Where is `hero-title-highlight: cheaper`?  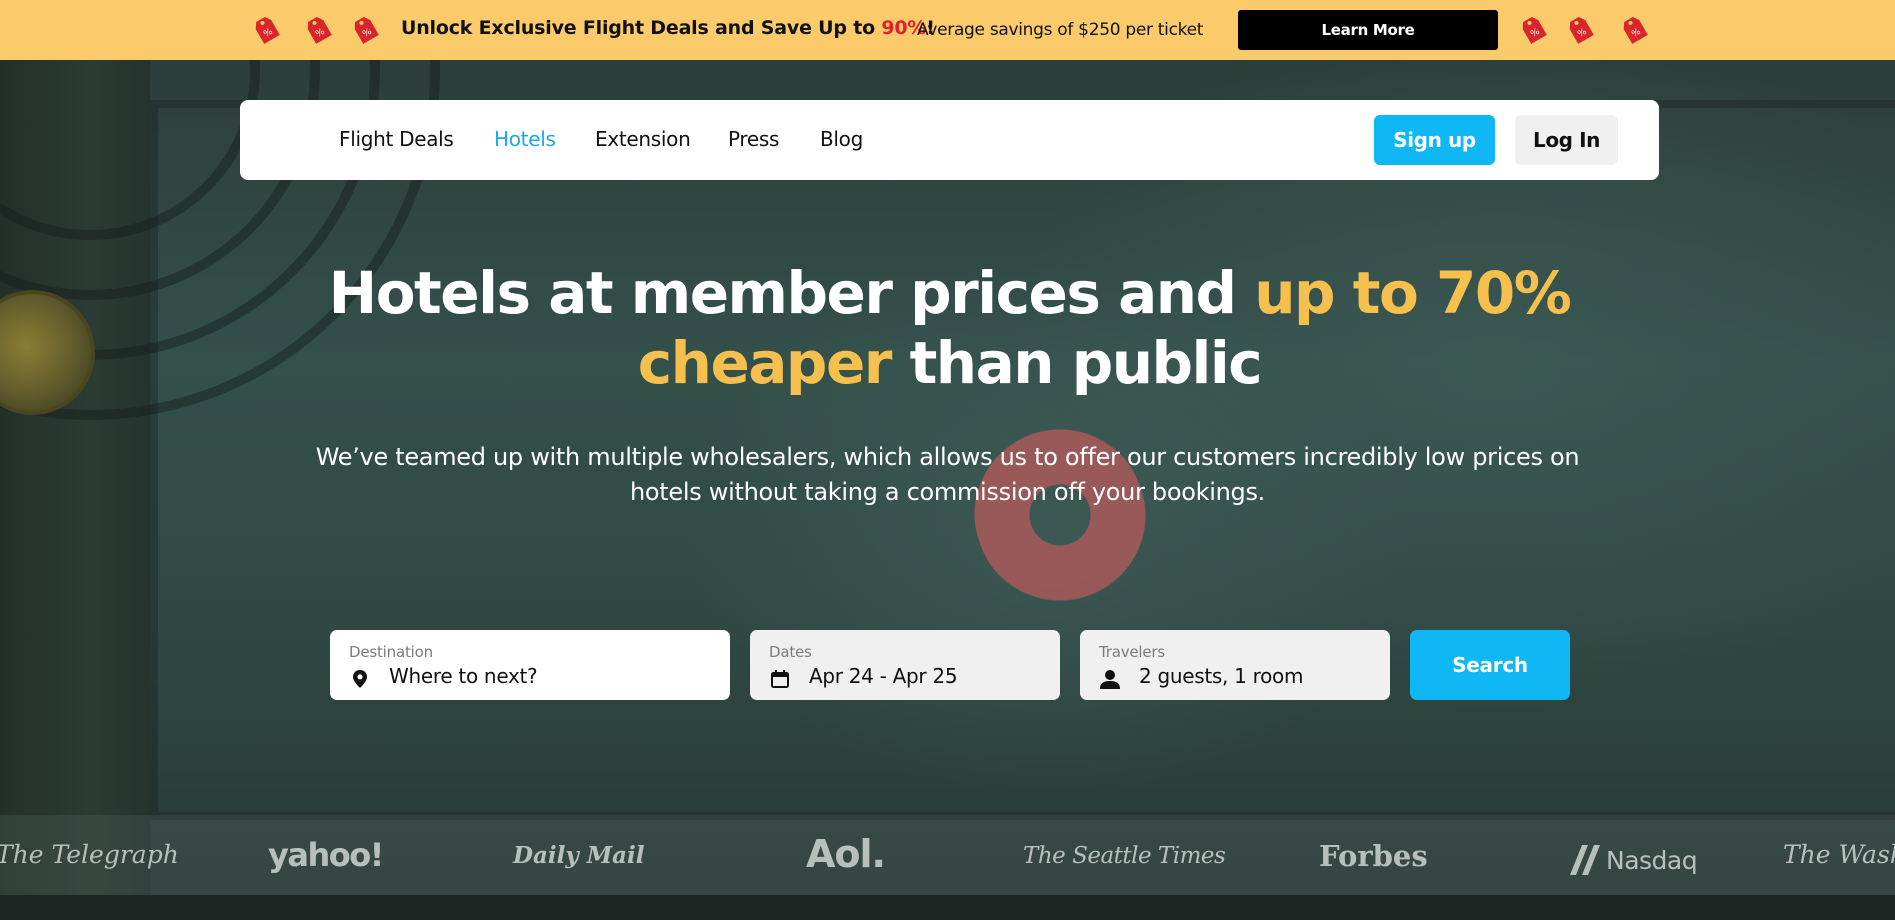 hero-title-highlight: cheaper is located at coordinates (765, 363).